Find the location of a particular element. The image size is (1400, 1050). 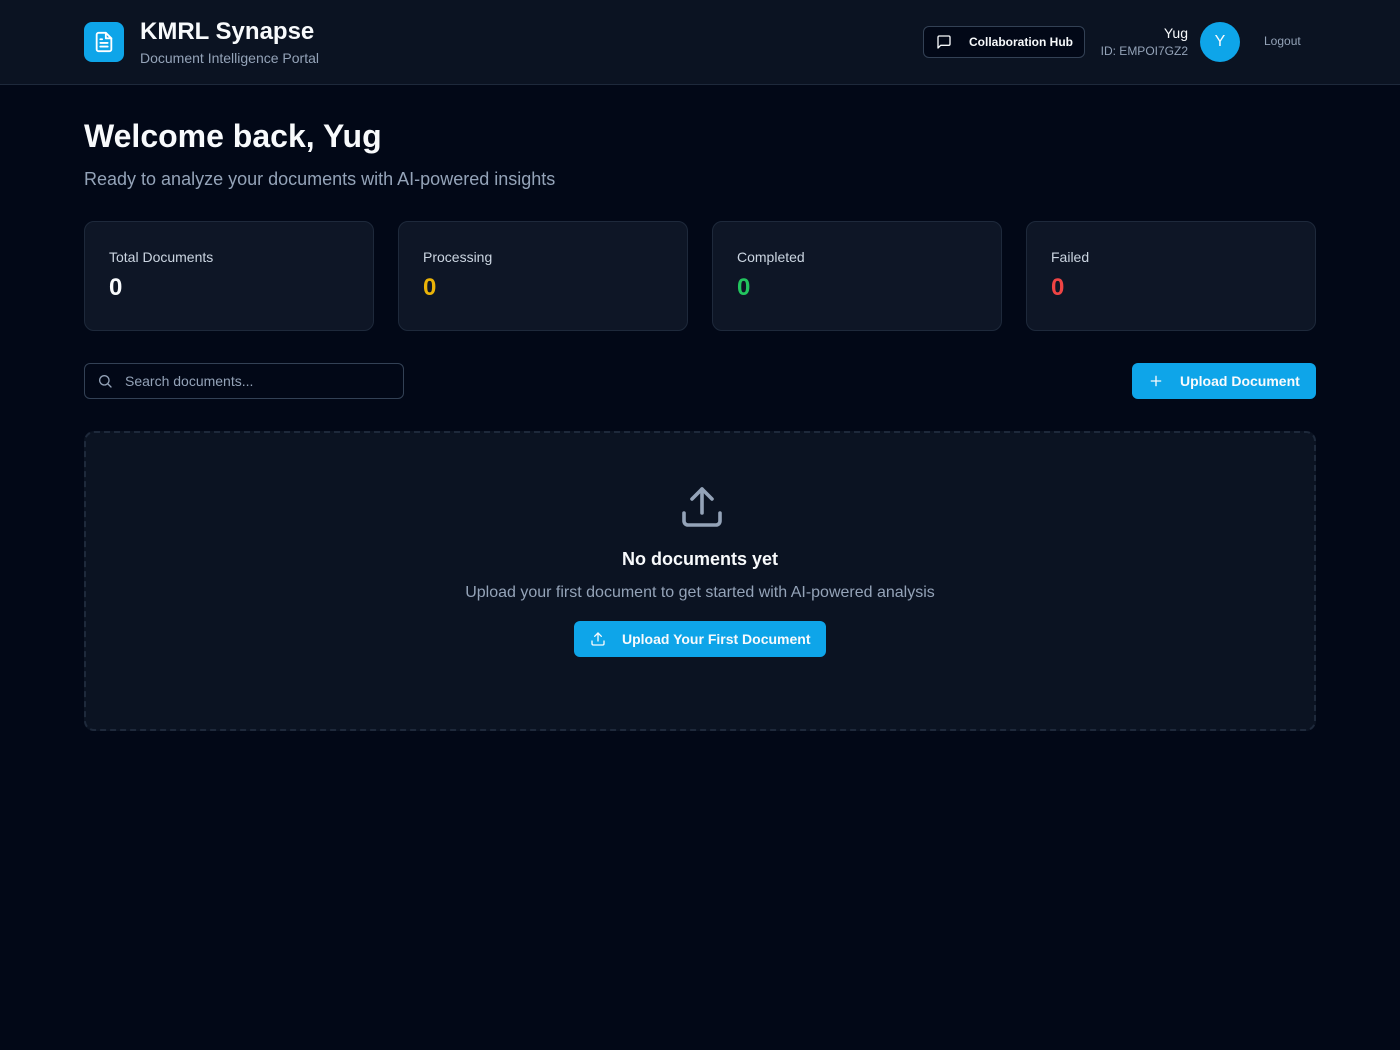

search-icon is located at coordinates (105, 381).